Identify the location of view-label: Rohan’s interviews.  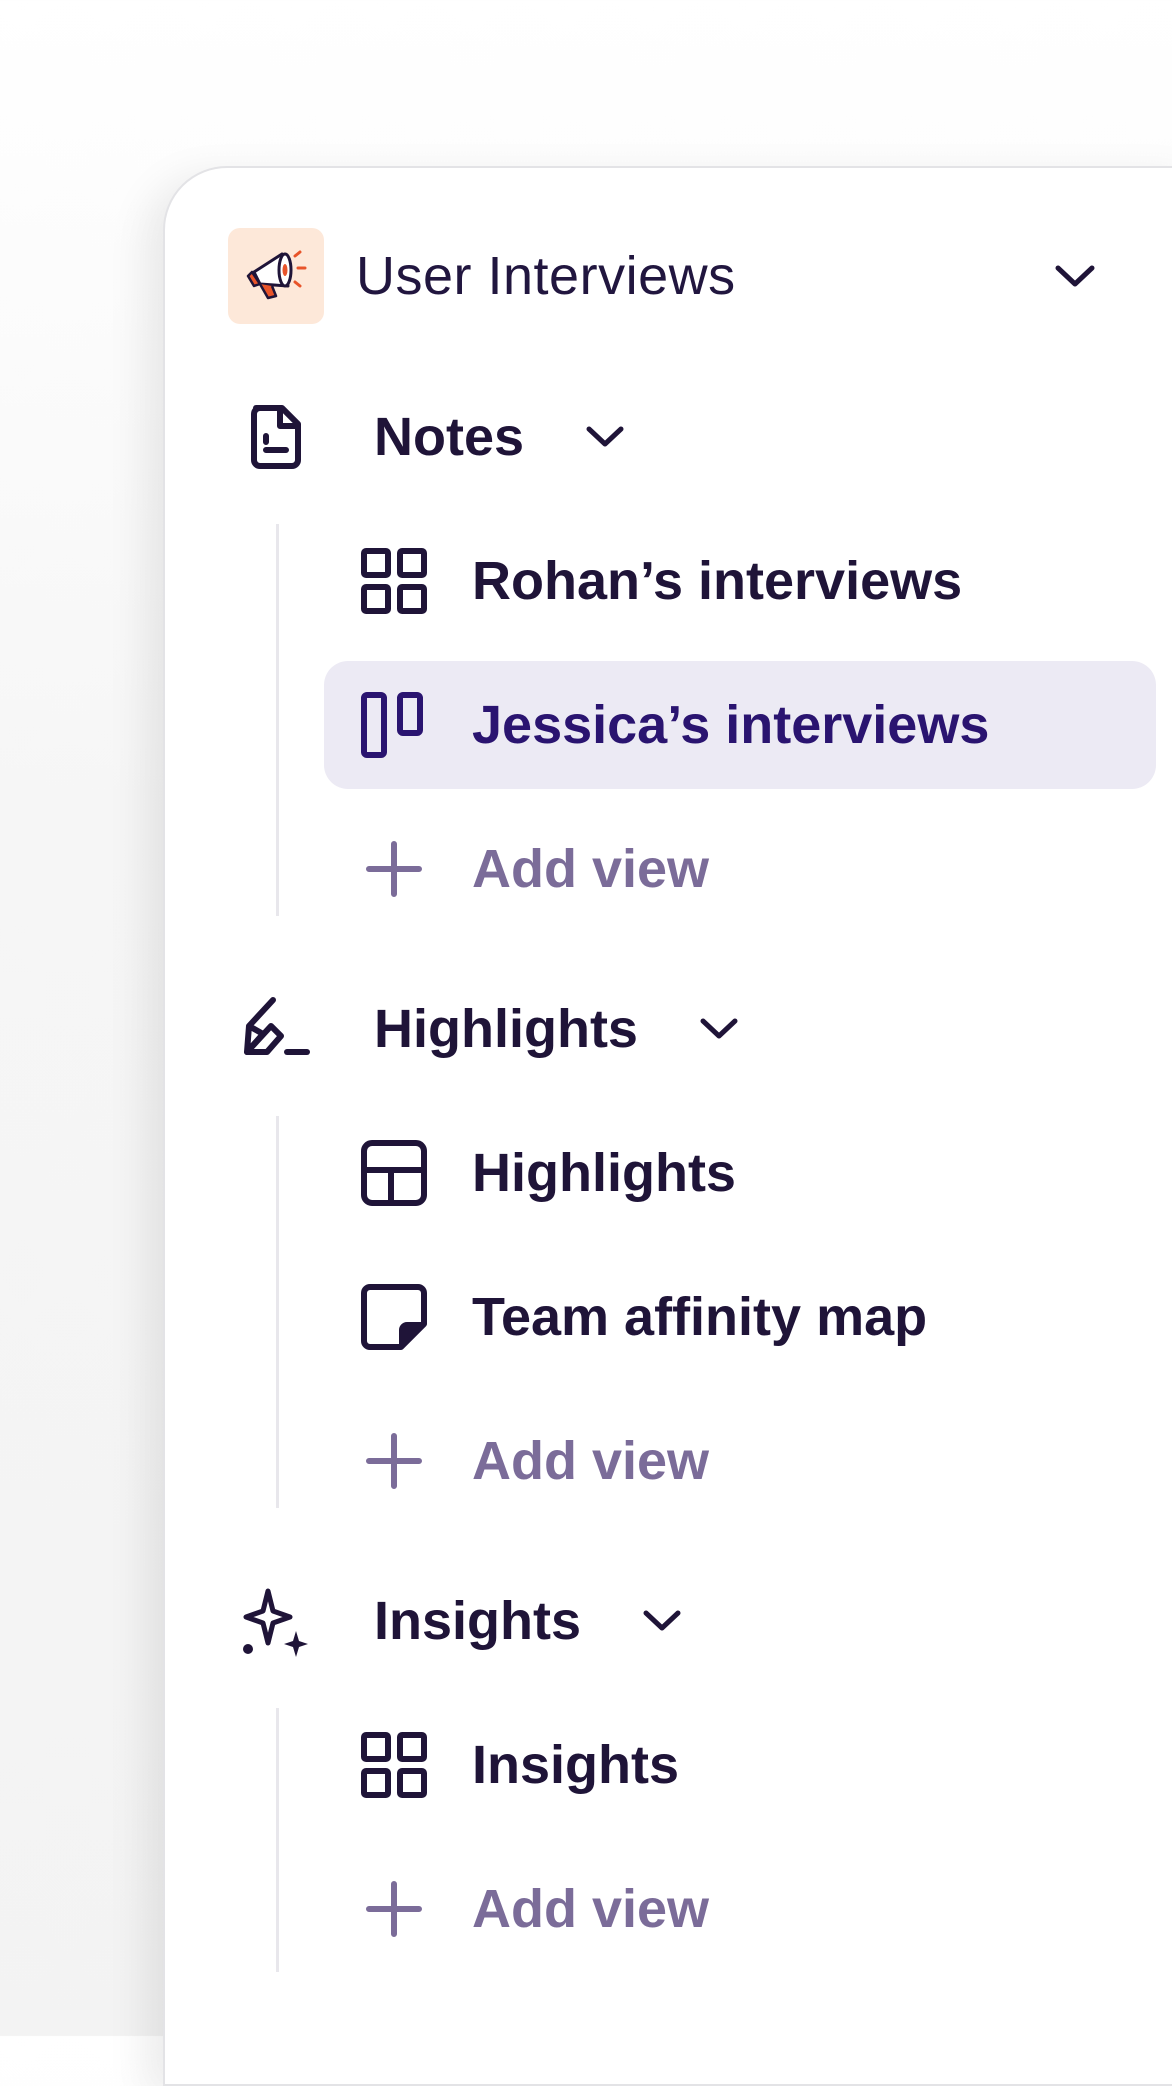
(717, 581).